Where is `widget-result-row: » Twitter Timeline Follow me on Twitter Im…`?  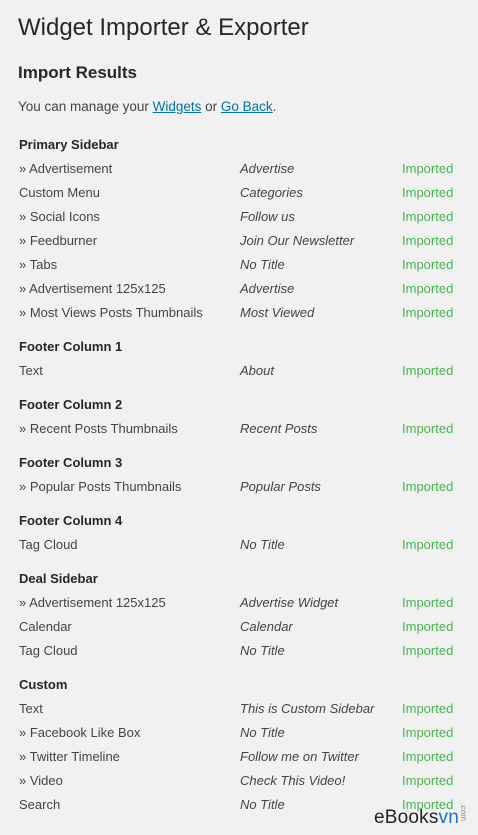
widget-result-row: » Twitter Timeline Follow me on Twitter Im… is located at coordinates (243, 757).